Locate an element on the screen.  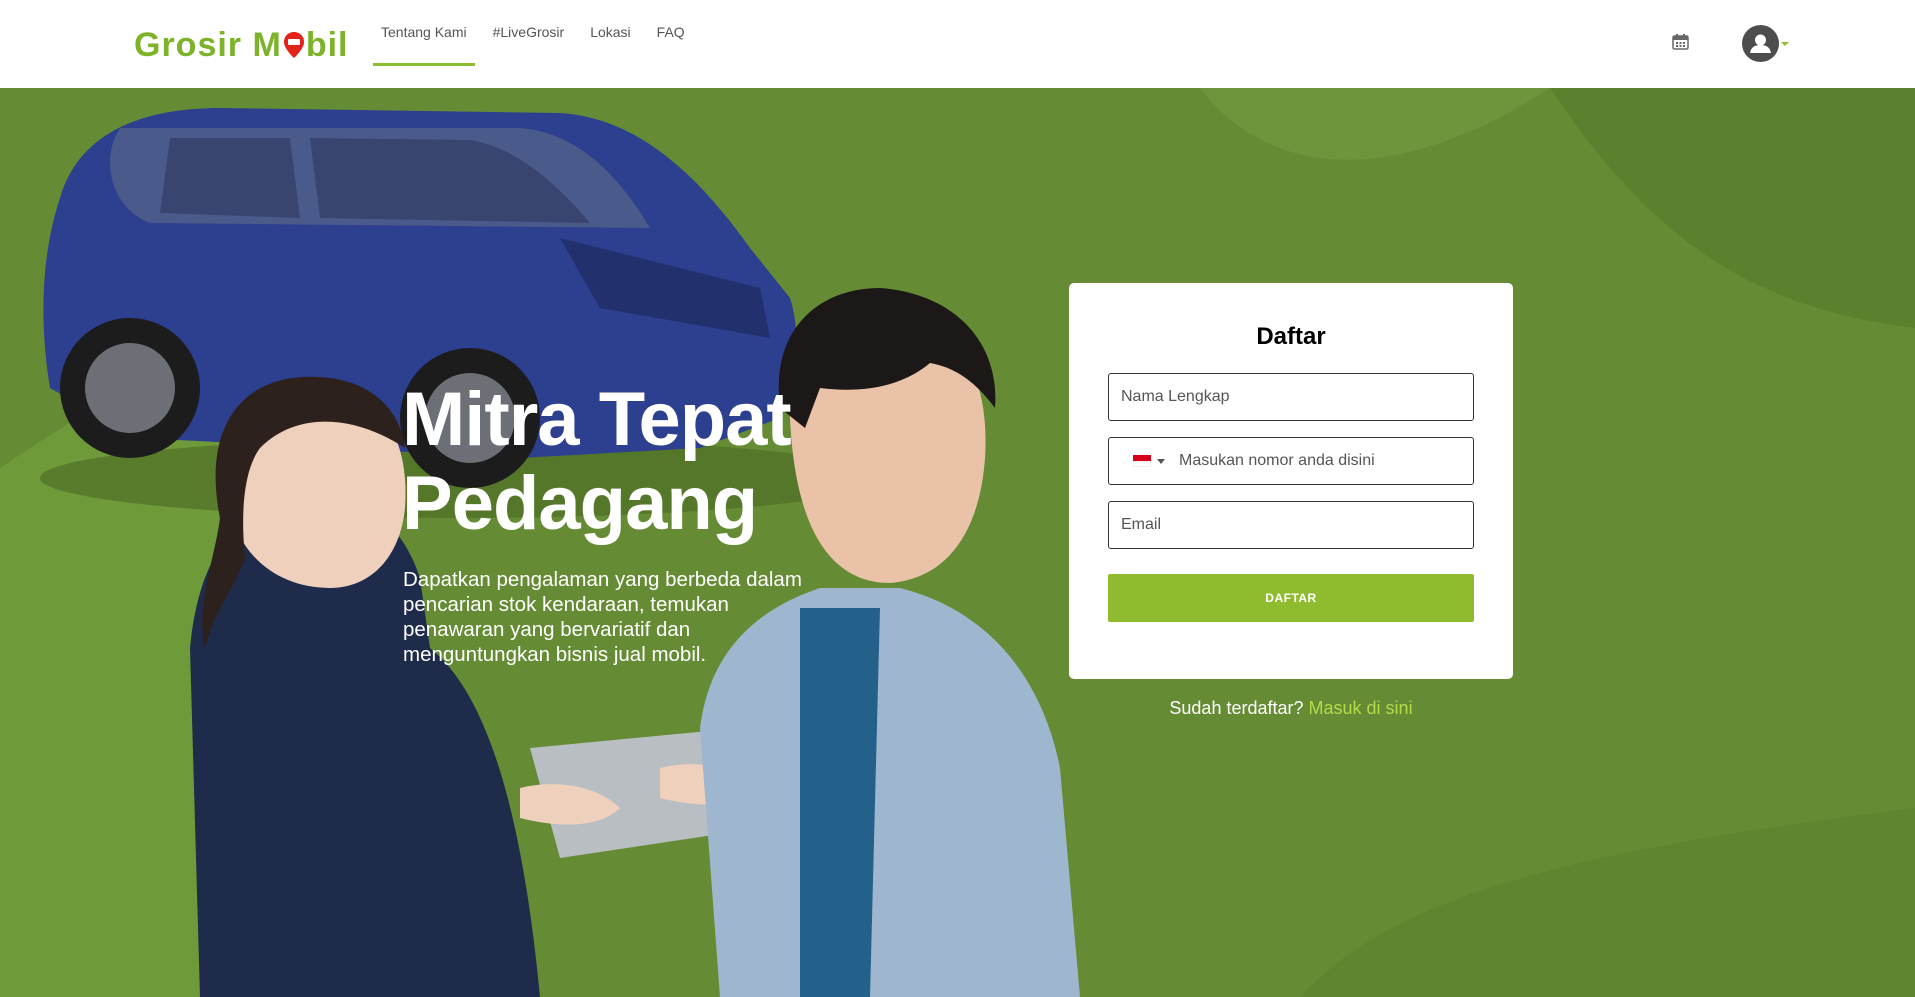
user-avatar-icon is located at coordinates (1760, 43).